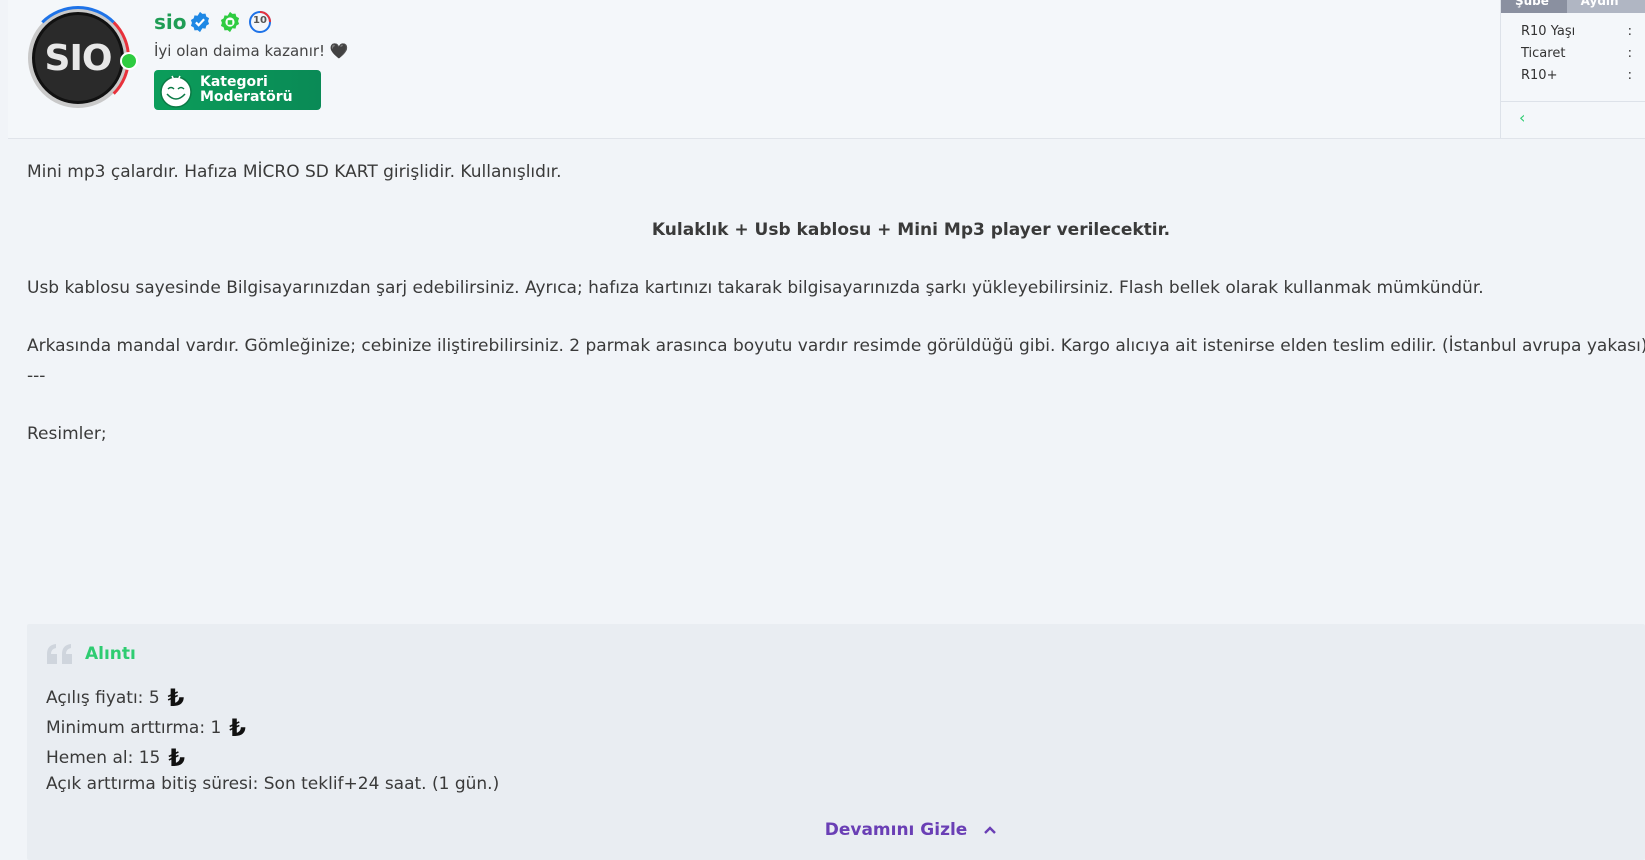 This screenshot has height=860, width=1645. I want to click on level-number: 10, so click(260, 20).